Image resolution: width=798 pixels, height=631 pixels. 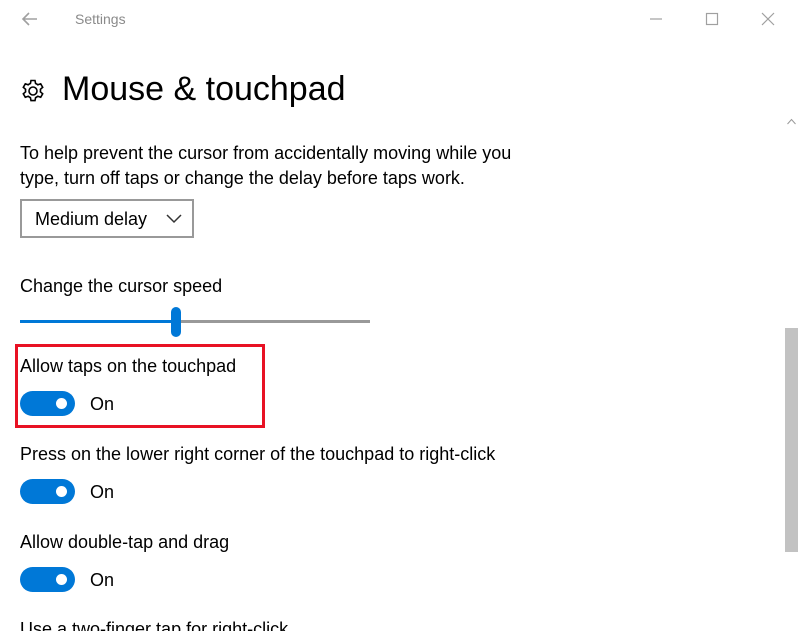 What do you see at coordinates (121, 286) in the screenshot?
I see `cursor-speed-label: Change the cursor speed` at bounding box center [121, 286].